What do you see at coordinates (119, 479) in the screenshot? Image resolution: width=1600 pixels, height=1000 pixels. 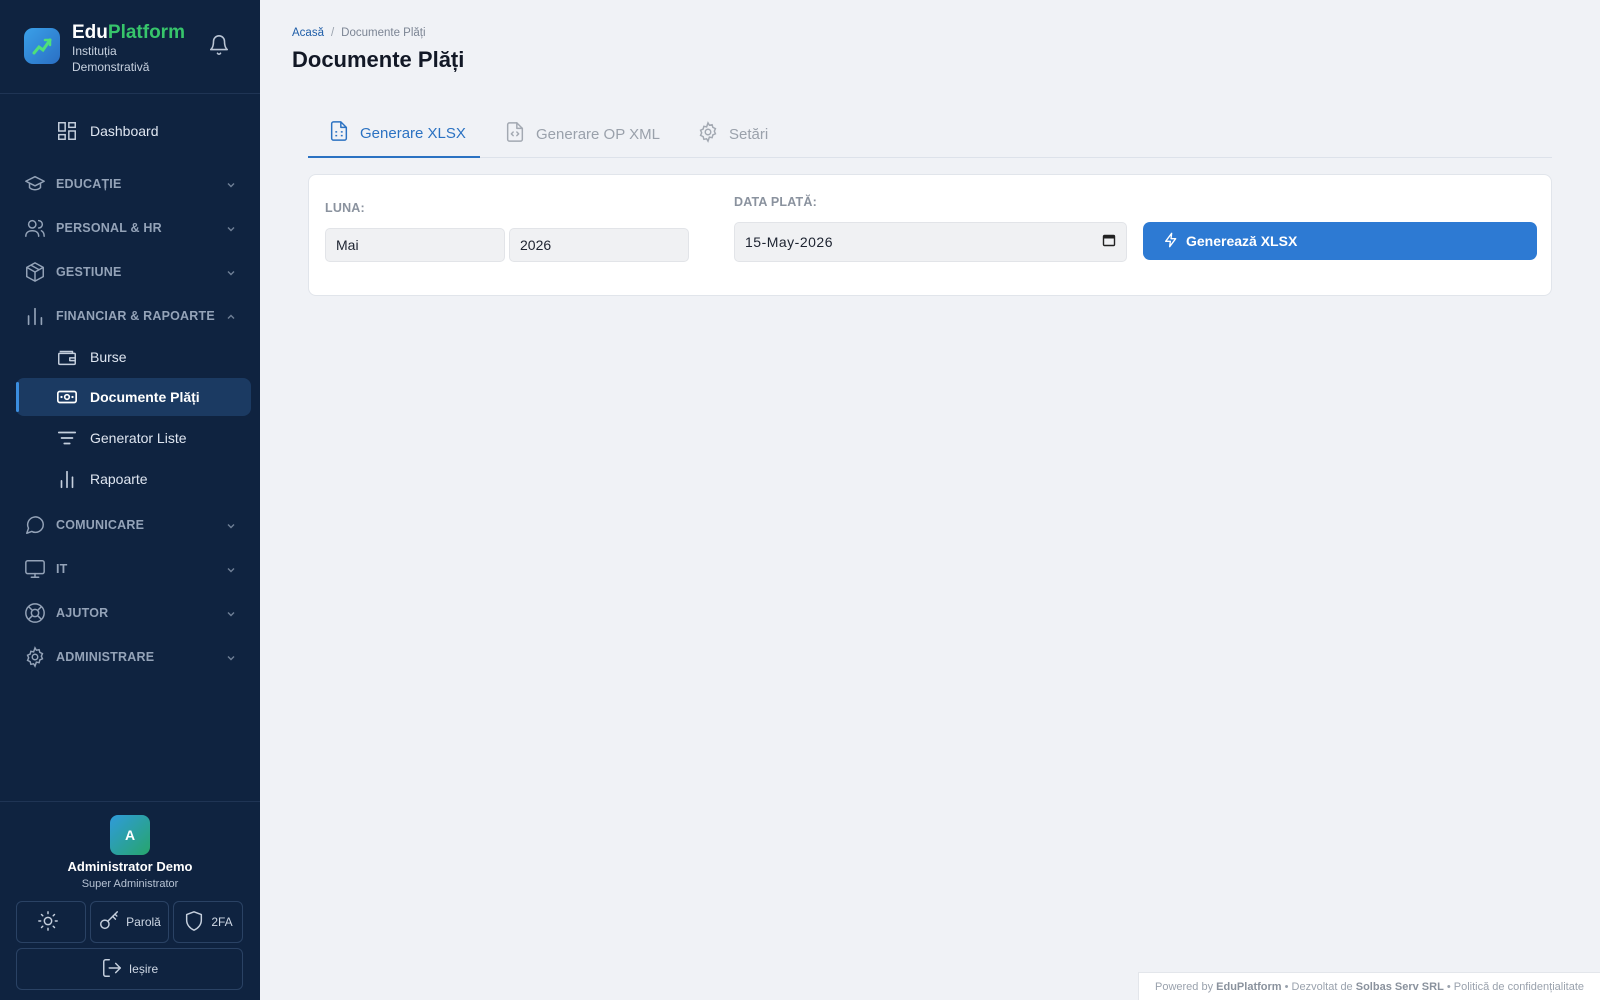 I see `sidebar-item-label: Rapoarte` at bounding box center [119, 479].